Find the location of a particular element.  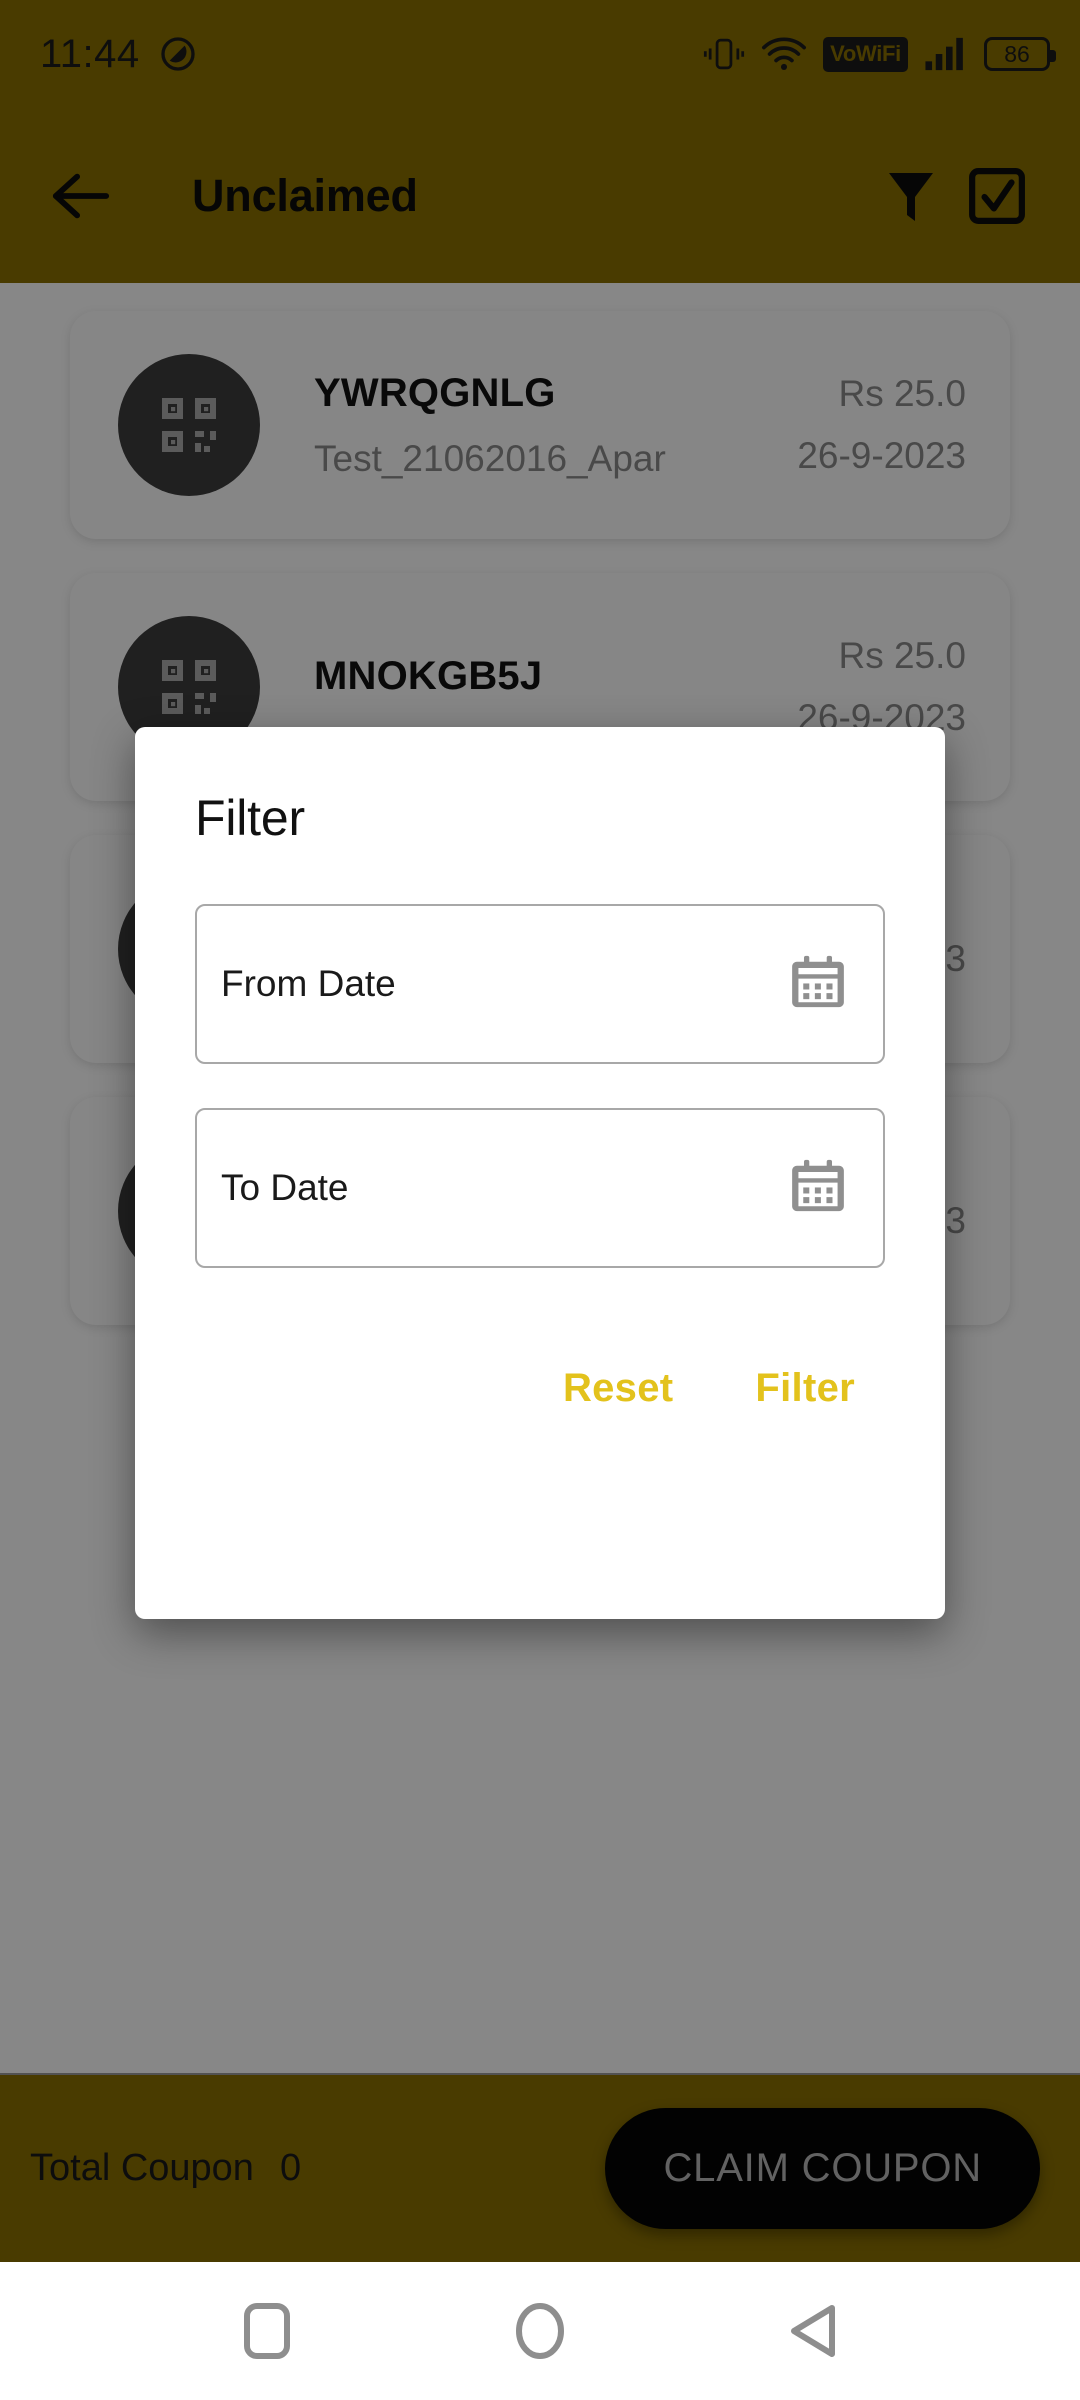

dialog-title: Filter is located at coordinates (250, 818).